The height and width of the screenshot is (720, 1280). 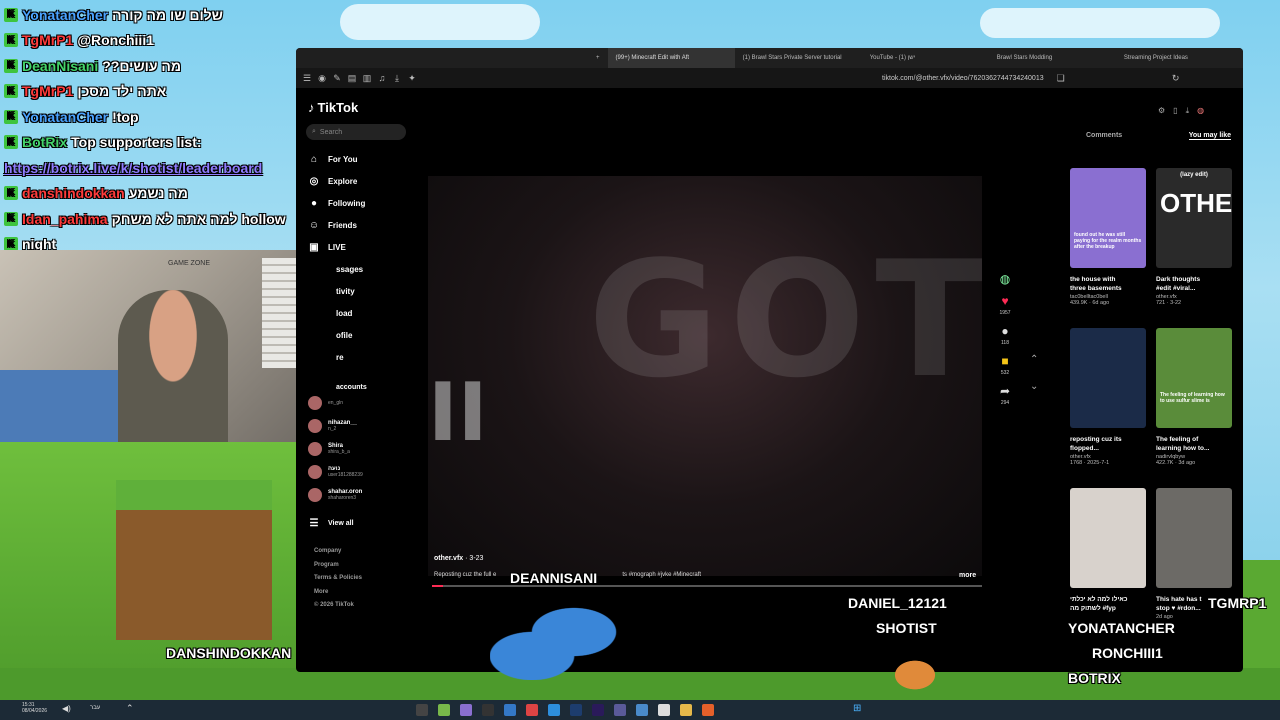 What do you see at coordinates (1052, 58) in the screenshot?
I see `browser-tab: Brawl Stars Modding` at bounding box center [1052, 58].